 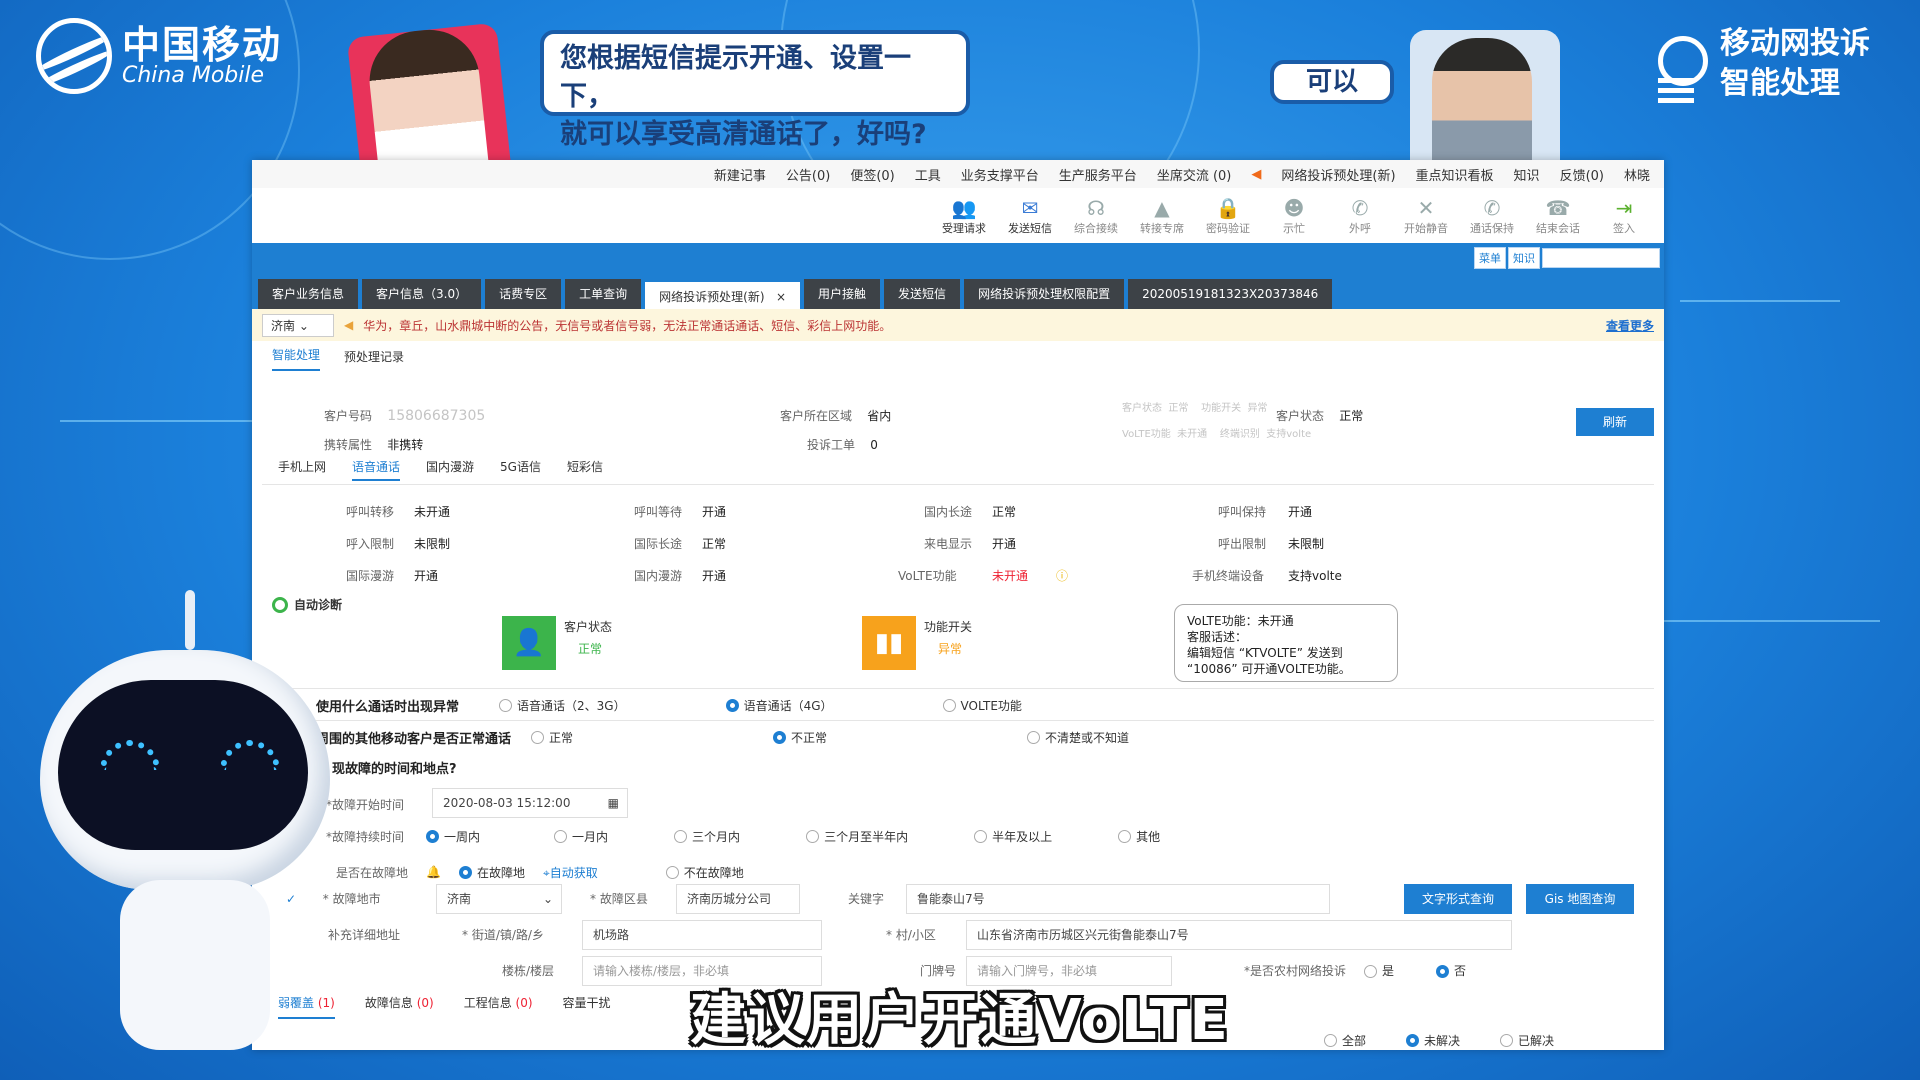 What do you see at coordinates (1162, 216) in the screenshot?
I see `expert-button: ▲ 转接专席` at bounding box center [1162, 216].